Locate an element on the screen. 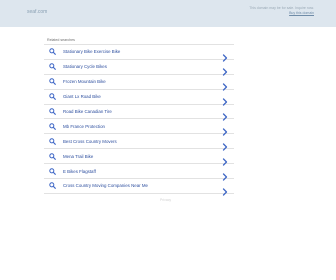  related-search-item: E Bikes Flagstaff is located at coordinates (139, 172).